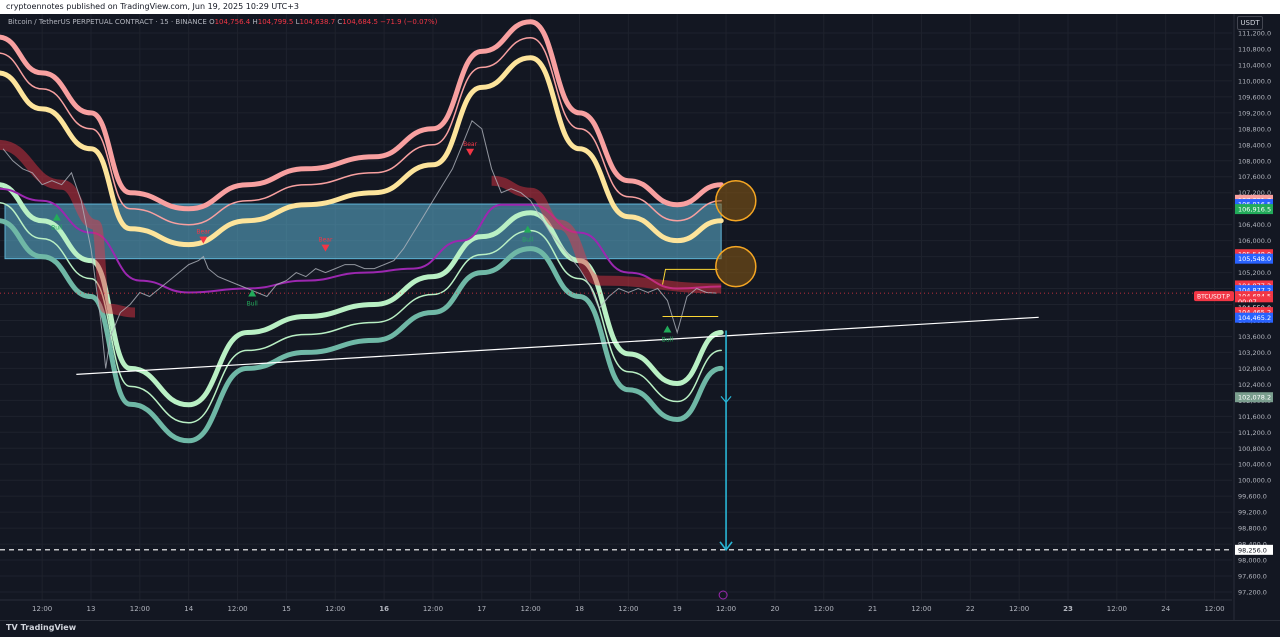 This screenshot has height=637, width=1280. What do you see at coordinates (640, 628) in the screenshot?
I see `footer-bar: 𝗧𝗩 TradingView` at bounding box center [640, 628].